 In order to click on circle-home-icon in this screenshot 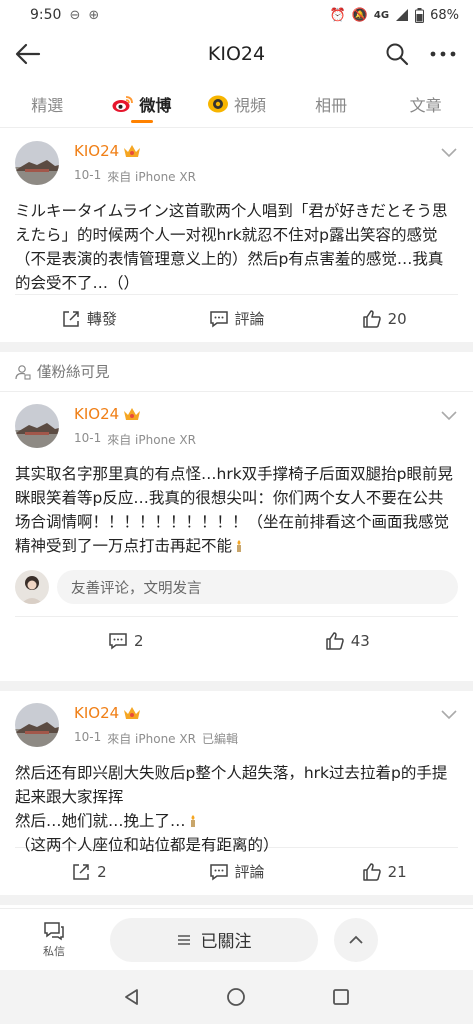, I will do `click(236, 997)`.